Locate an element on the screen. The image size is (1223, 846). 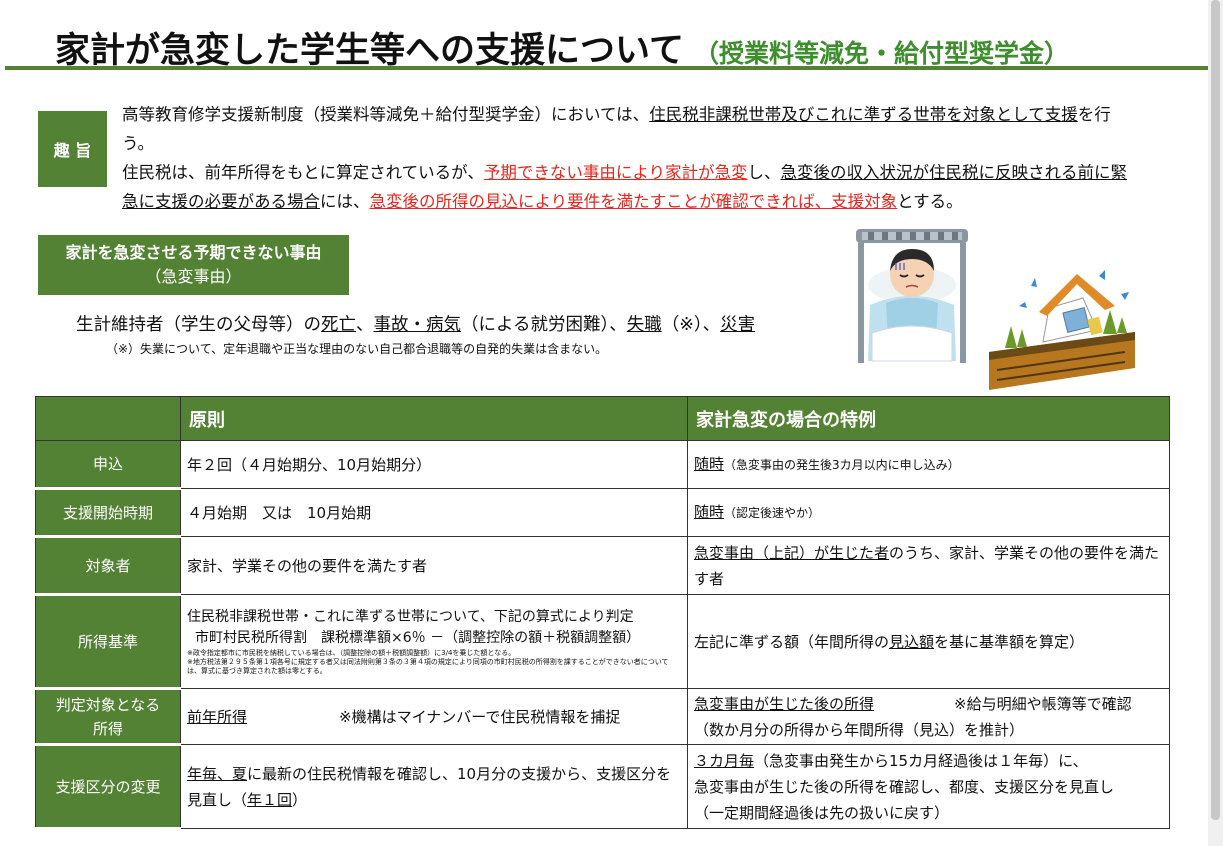
cause-subtitle: （急変事由） is located at coordinates (193, 276).